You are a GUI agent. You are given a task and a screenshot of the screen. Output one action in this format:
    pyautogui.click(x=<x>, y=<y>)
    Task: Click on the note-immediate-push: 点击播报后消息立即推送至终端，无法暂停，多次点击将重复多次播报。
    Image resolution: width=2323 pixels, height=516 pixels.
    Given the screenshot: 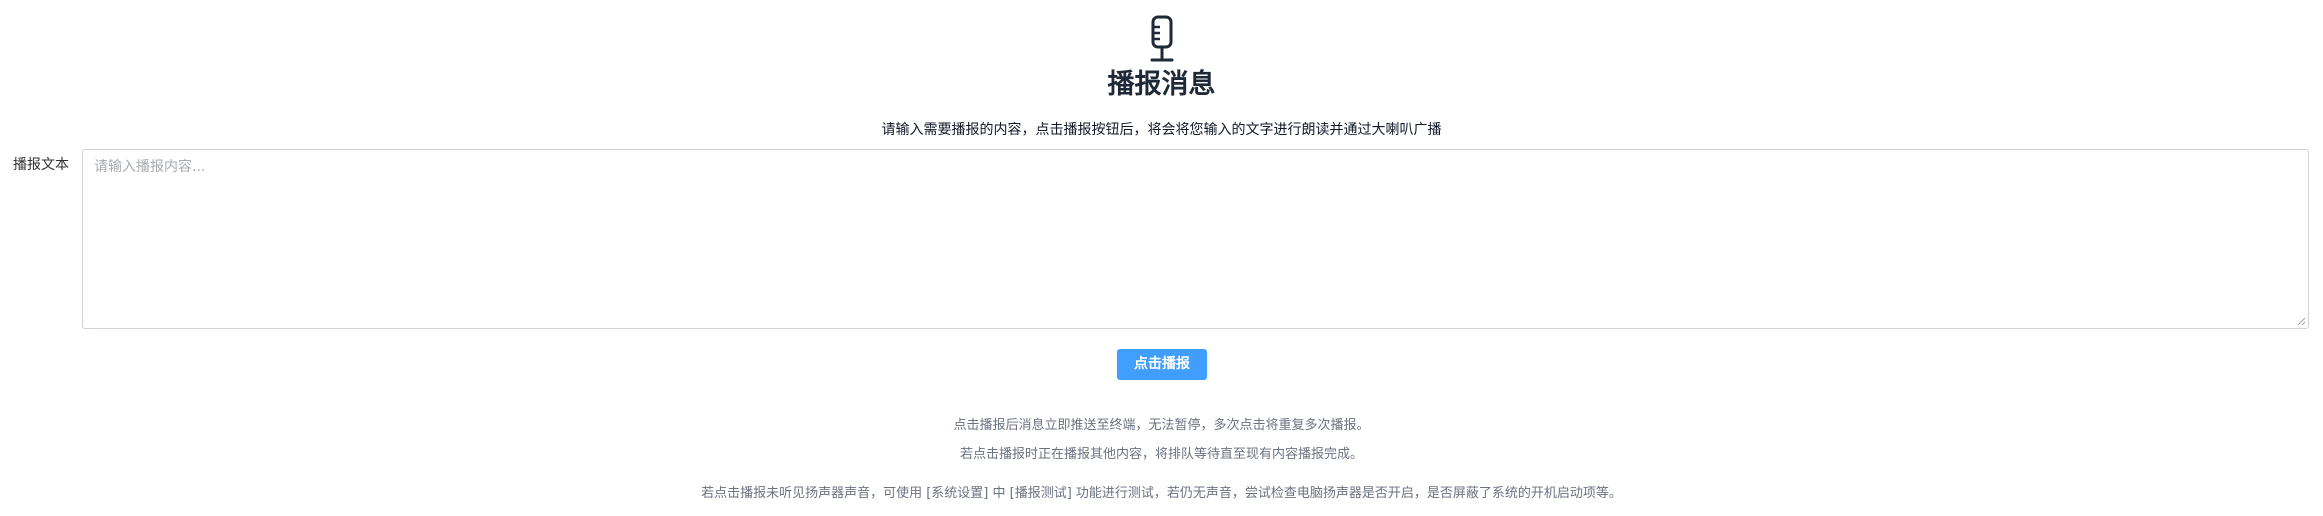 What is the action you would take?
    pyautogui.click(x=1161, y=425)
    